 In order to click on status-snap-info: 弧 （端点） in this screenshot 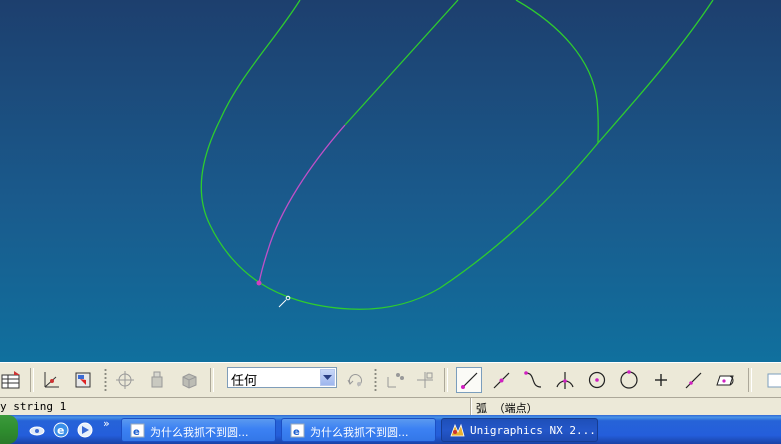, I will do `click(507, 408)`.